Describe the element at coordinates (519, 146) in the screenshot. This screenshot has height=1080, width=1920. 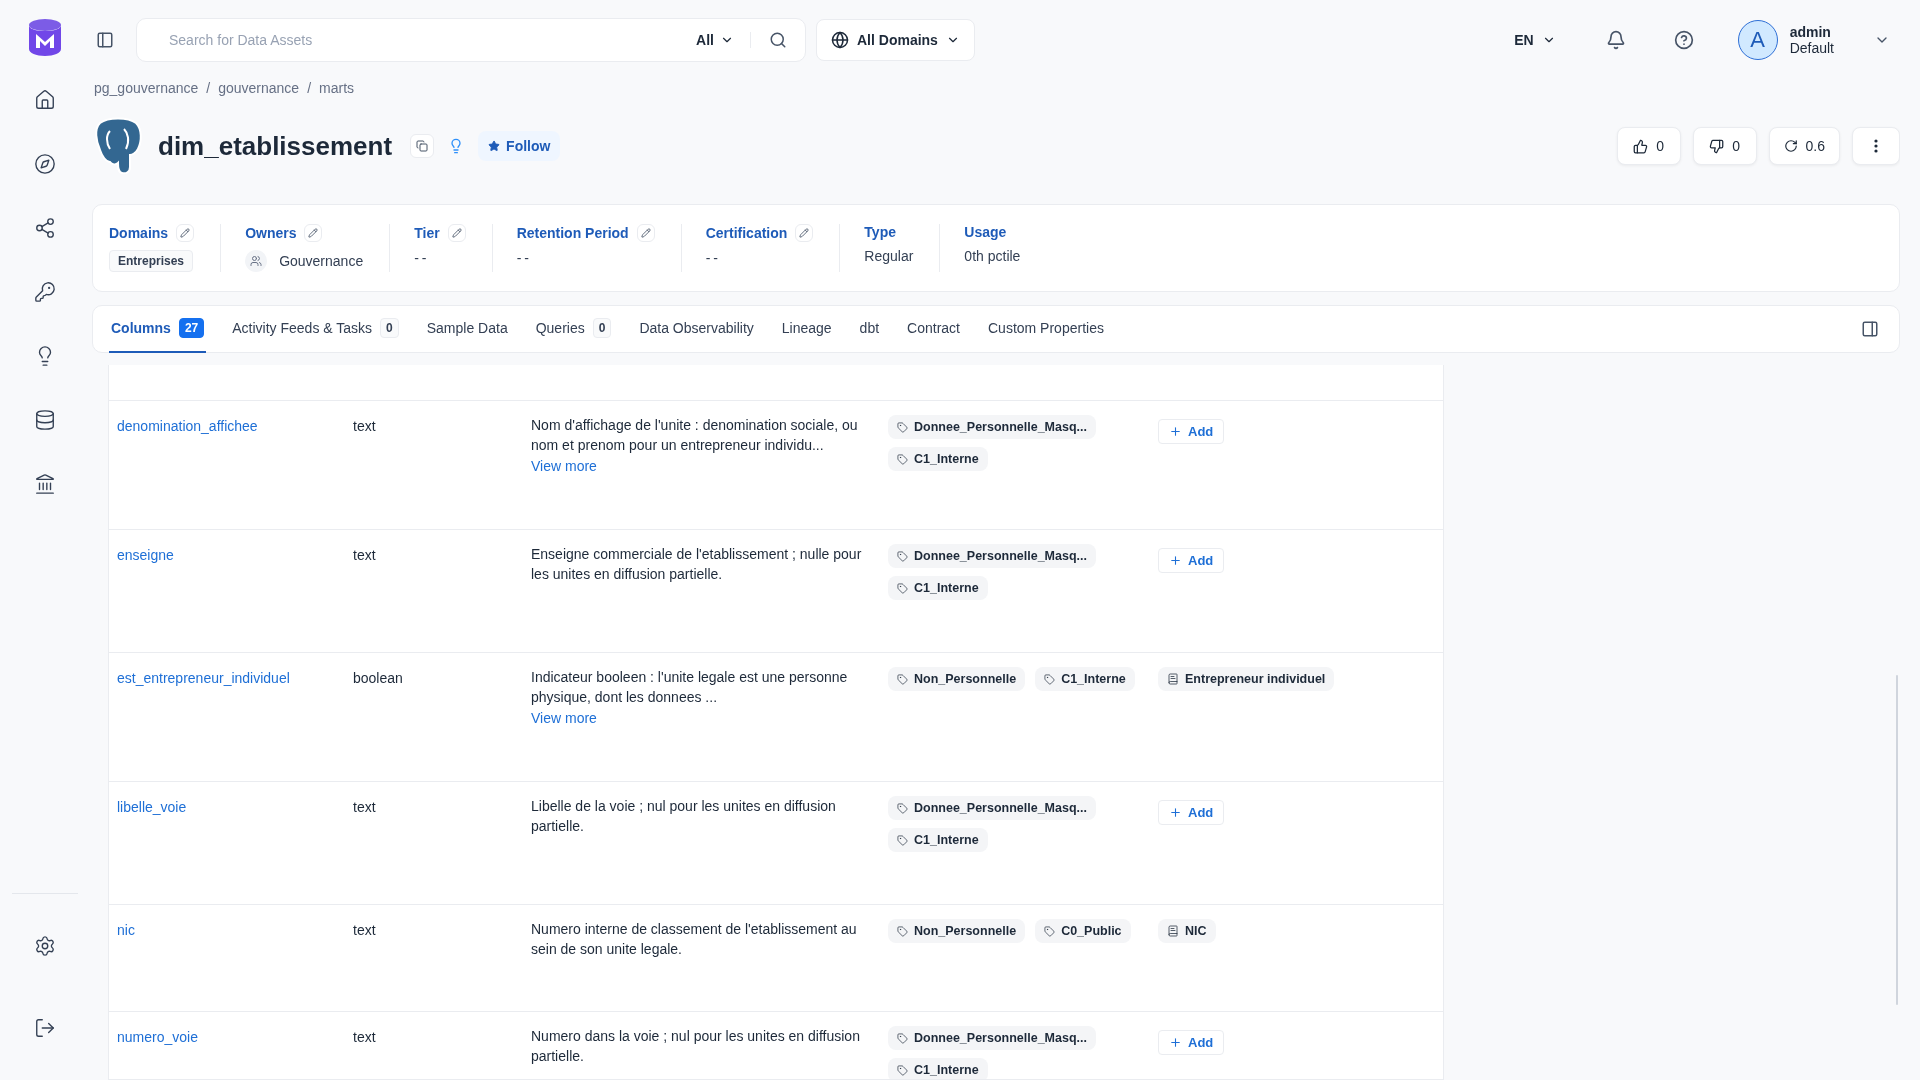
I see `follow-button: Follow` at that location.